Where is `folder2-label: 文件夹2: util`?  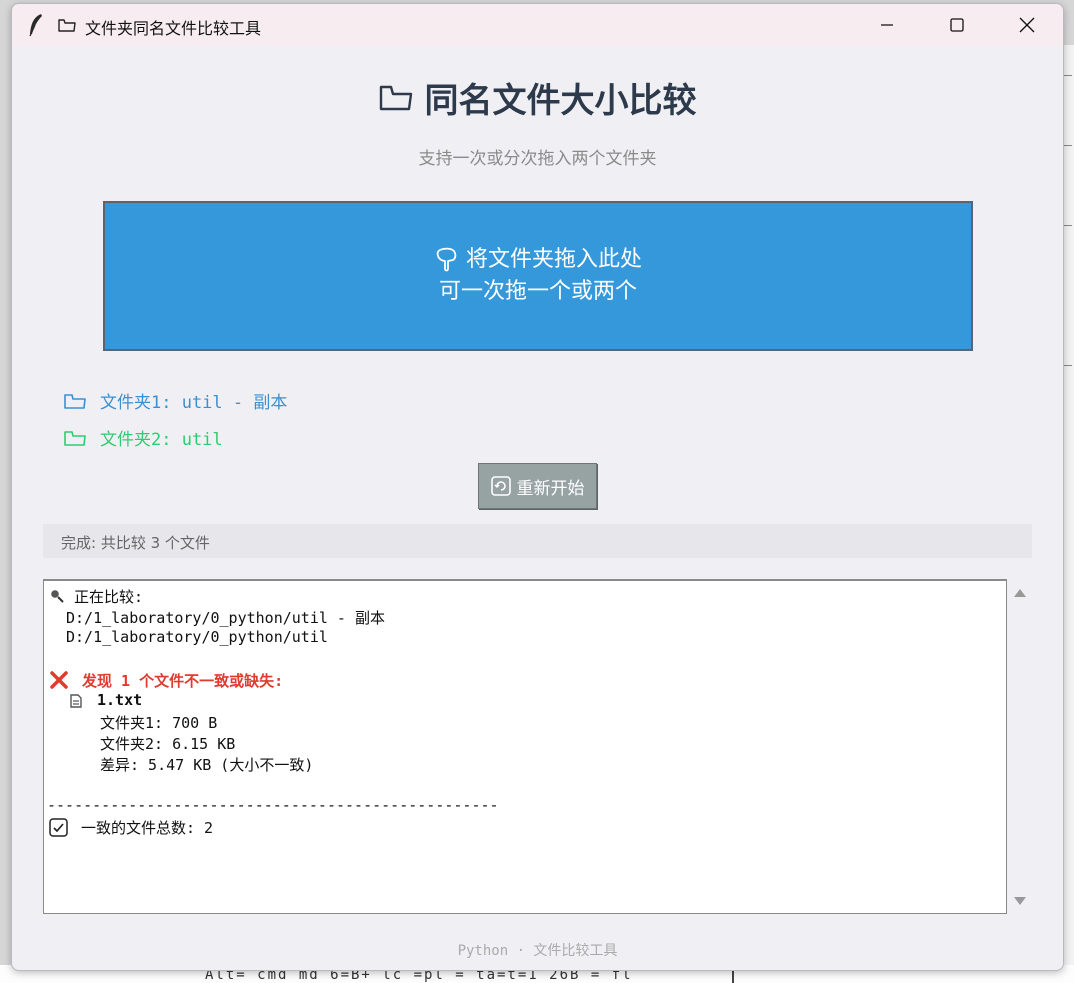 folder2-label: 文件夹2: util is located at coordinates (143, 437).